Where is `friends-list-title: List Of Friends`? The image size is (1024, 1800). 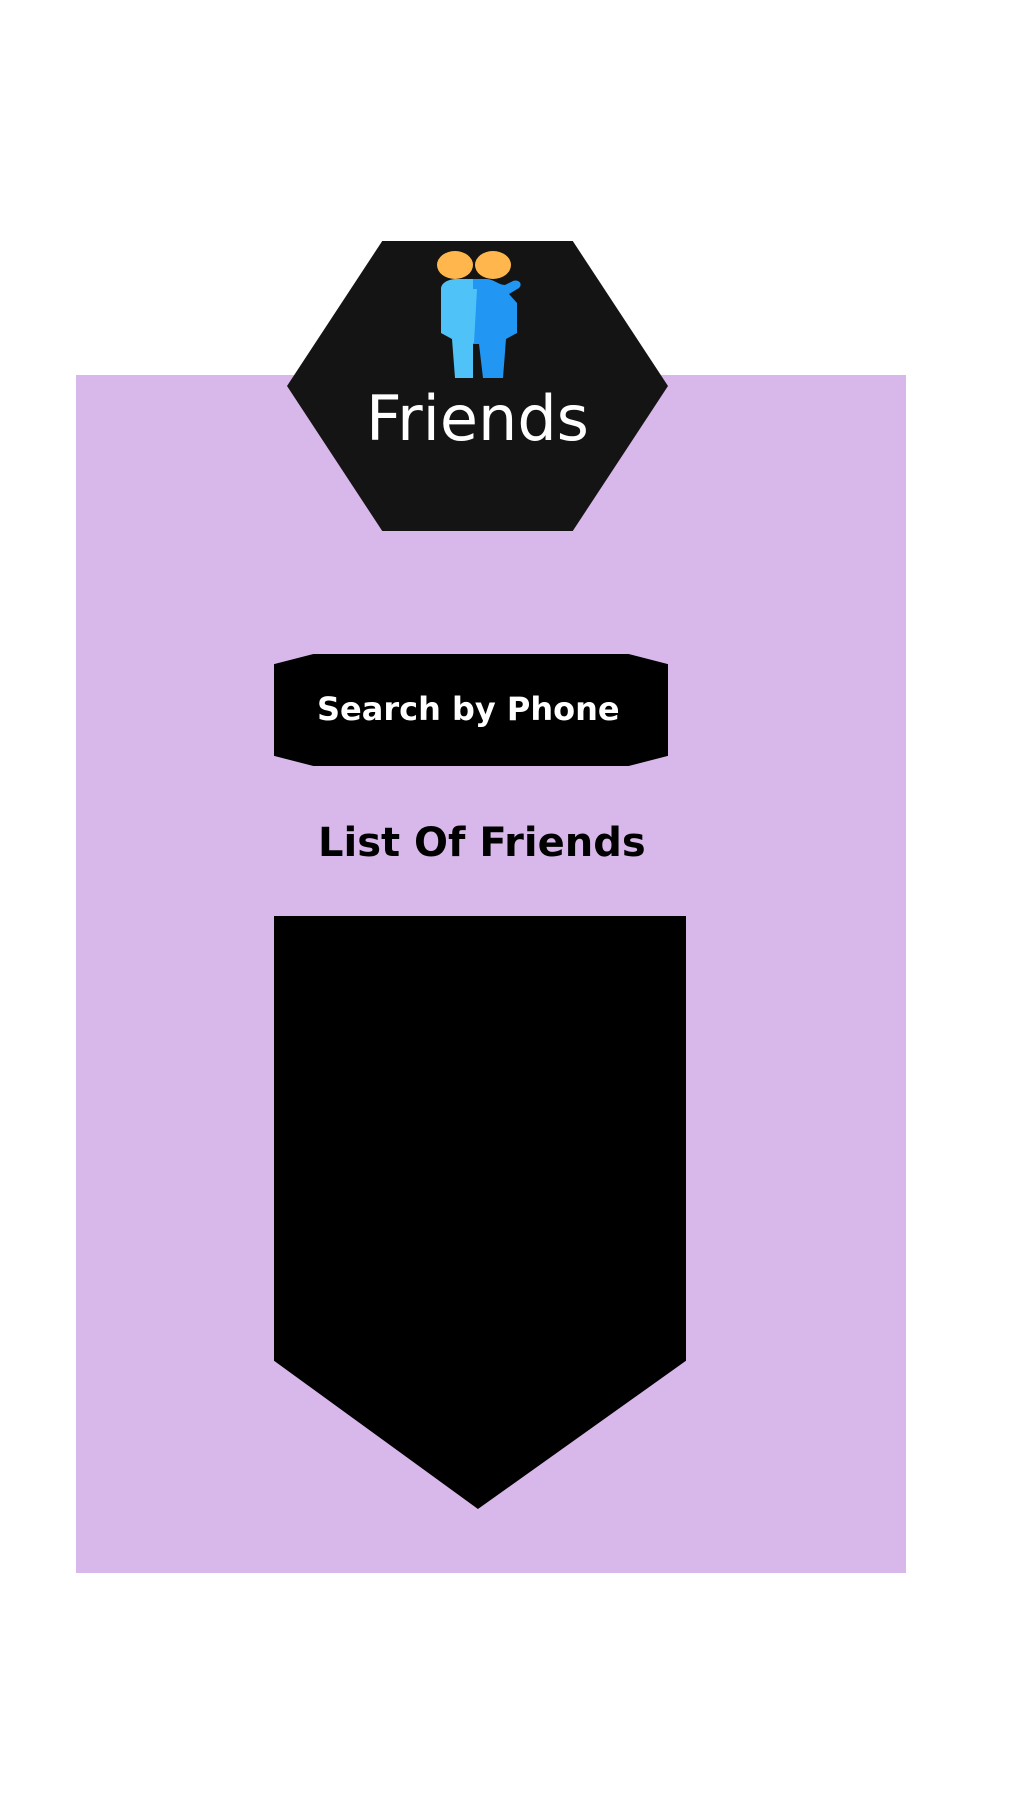
friends-list-title: List Of Friends is located at coordinates (482, 843).